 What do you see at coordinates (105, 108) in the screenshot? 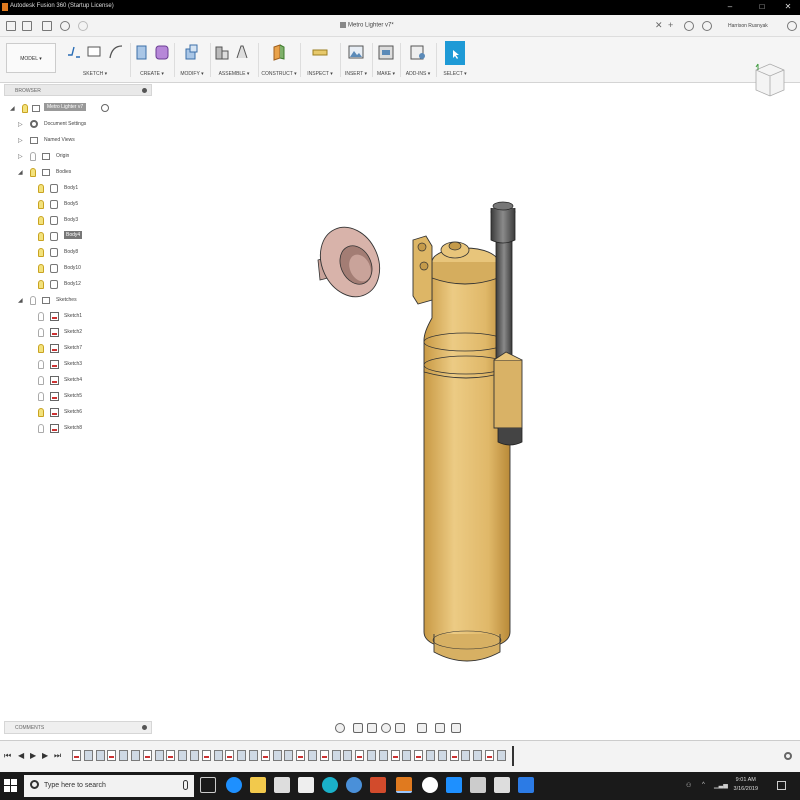
I see `activate-radio-icon` at bounding box center [105, 108].